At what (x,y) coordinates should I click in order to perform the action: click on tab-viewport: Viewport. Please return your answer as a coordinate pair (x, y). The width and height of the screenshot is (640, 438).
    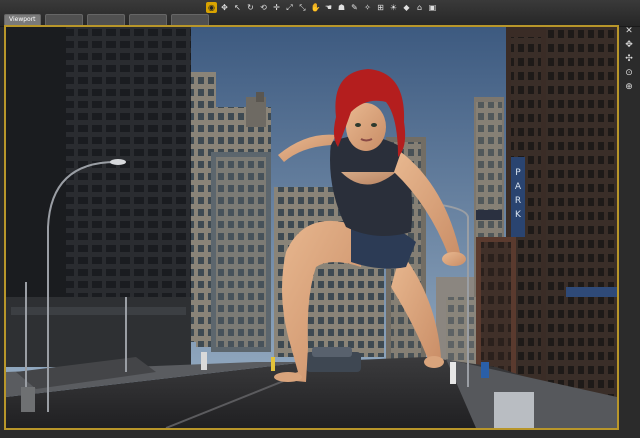
    Looking at the image, I should click on (22, 19).